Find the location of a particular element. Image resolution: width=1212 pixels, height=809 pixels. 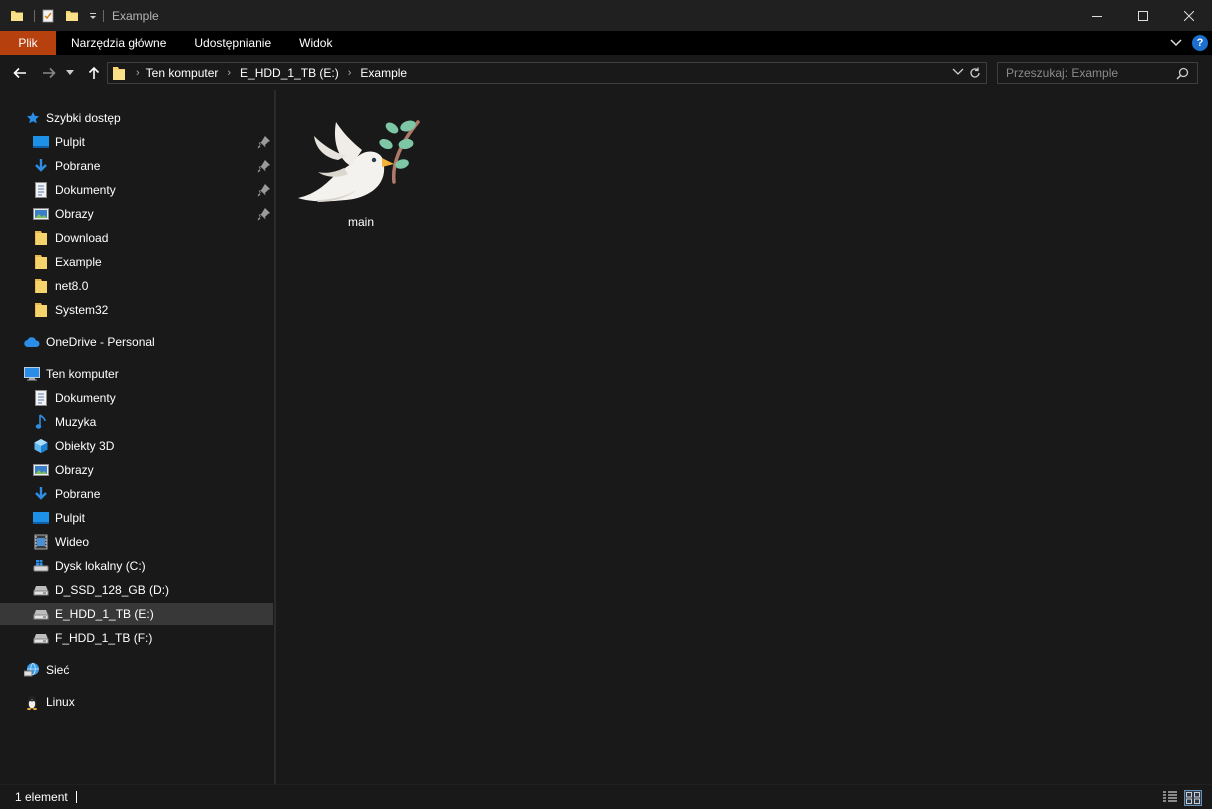

up-arrow-icon is located at coordinates (94, 72).